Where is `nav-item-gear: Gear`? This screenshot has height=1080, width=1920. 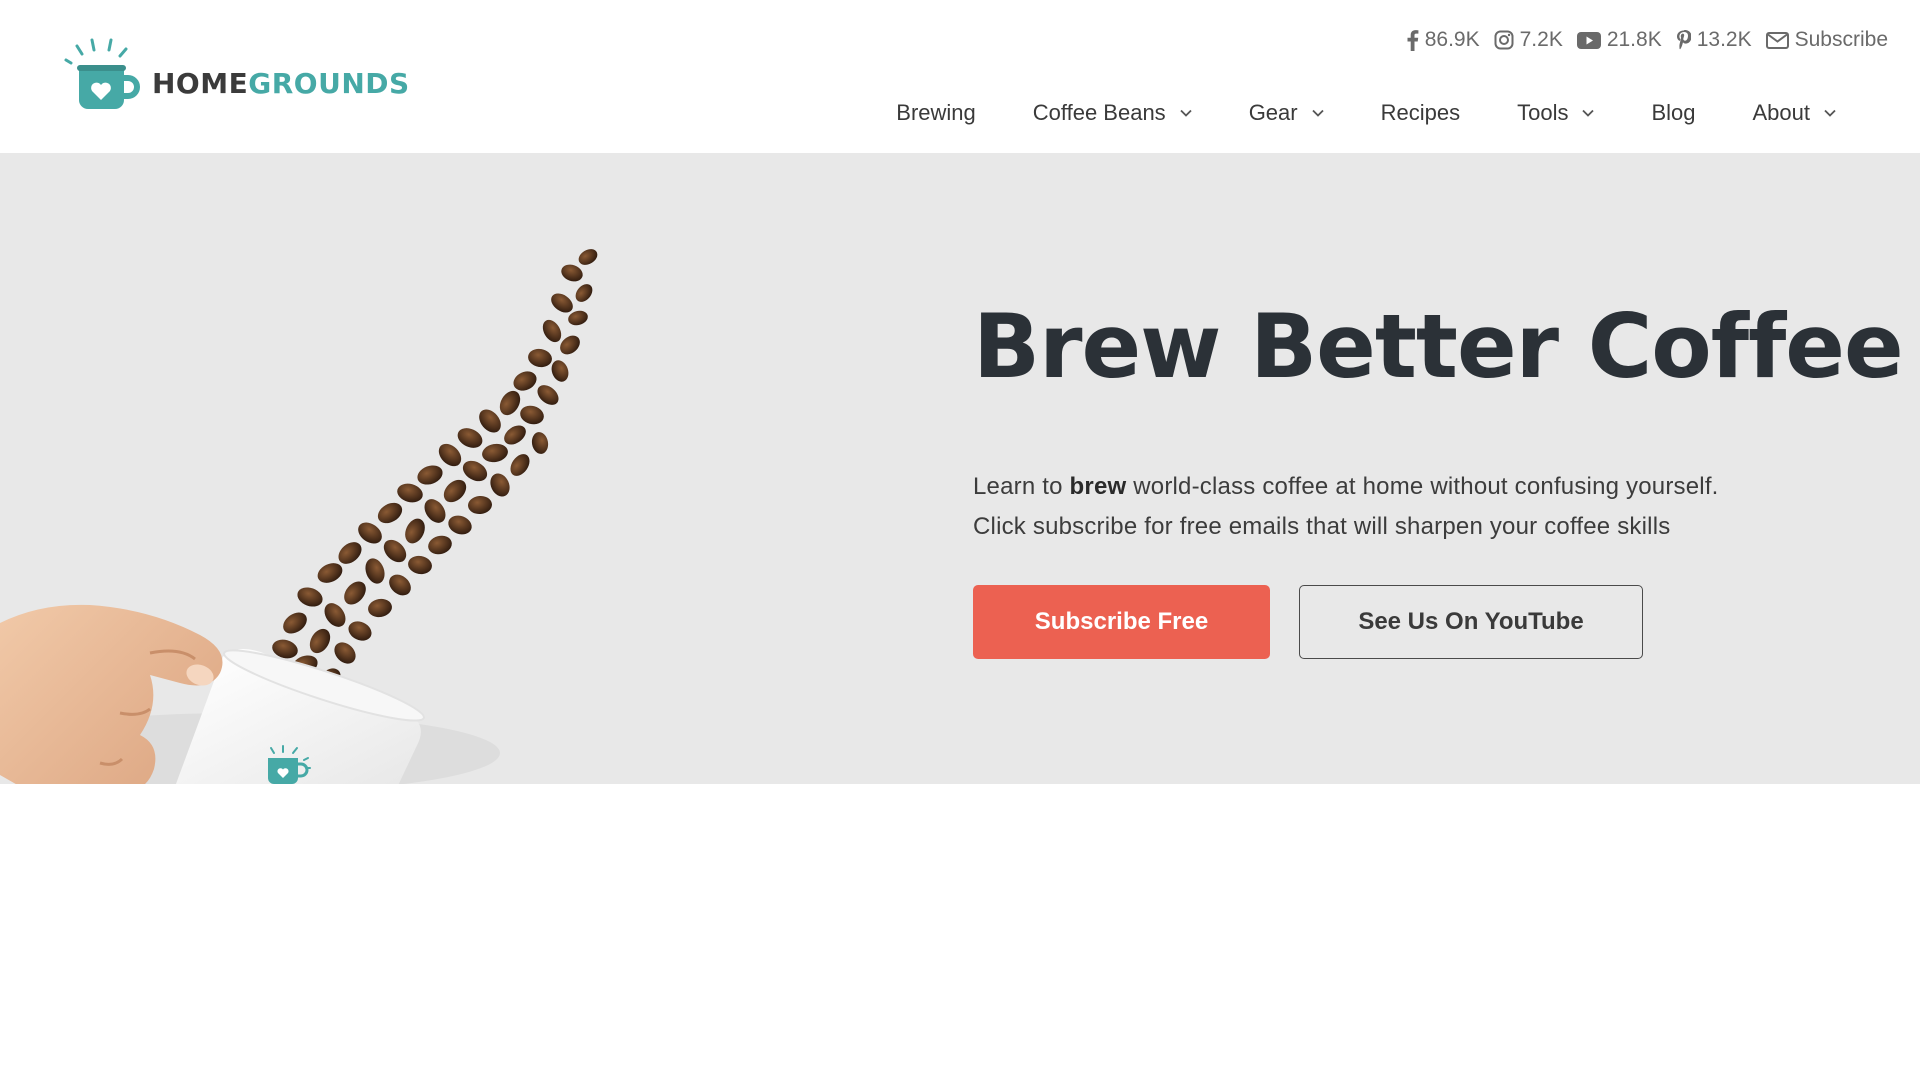
nav-item-gear: Gear is located at coordinates (1286, 113).